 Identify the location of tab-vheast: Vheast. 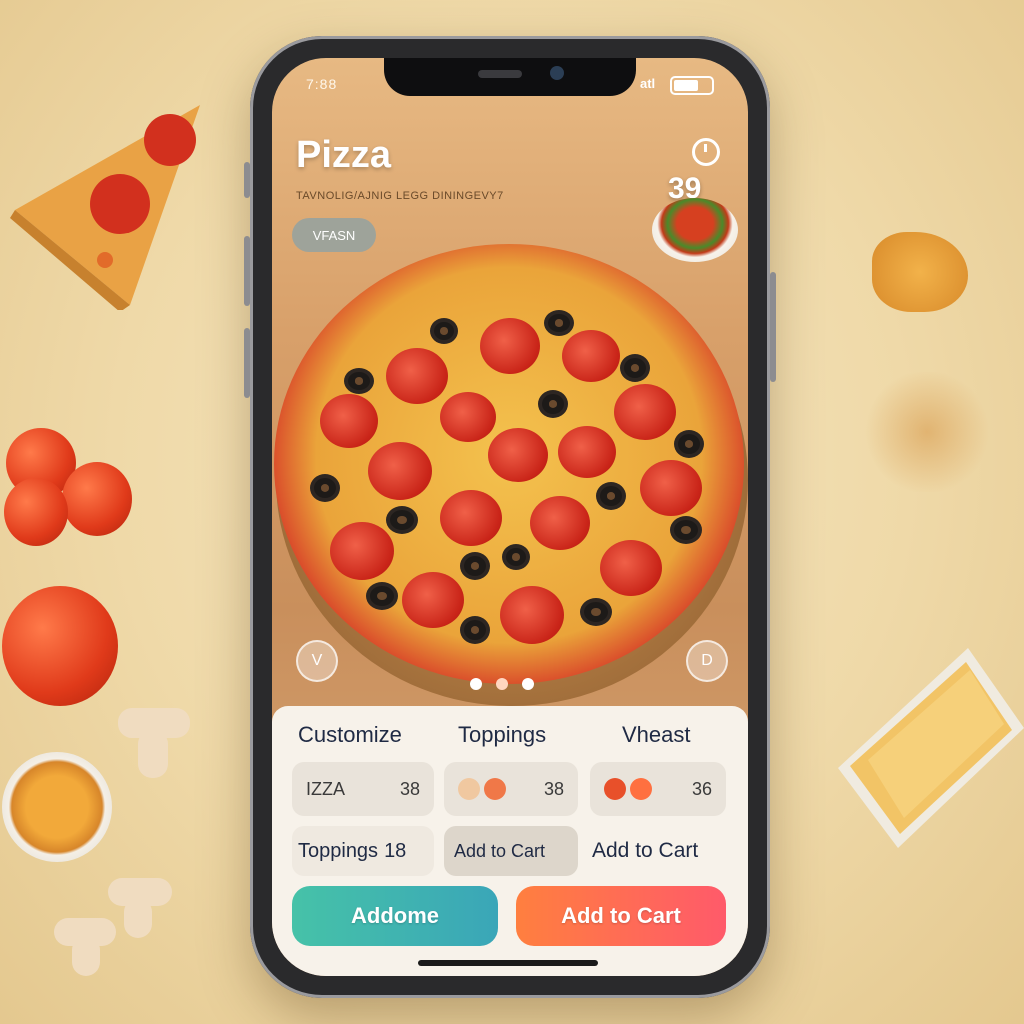
(656, 735).